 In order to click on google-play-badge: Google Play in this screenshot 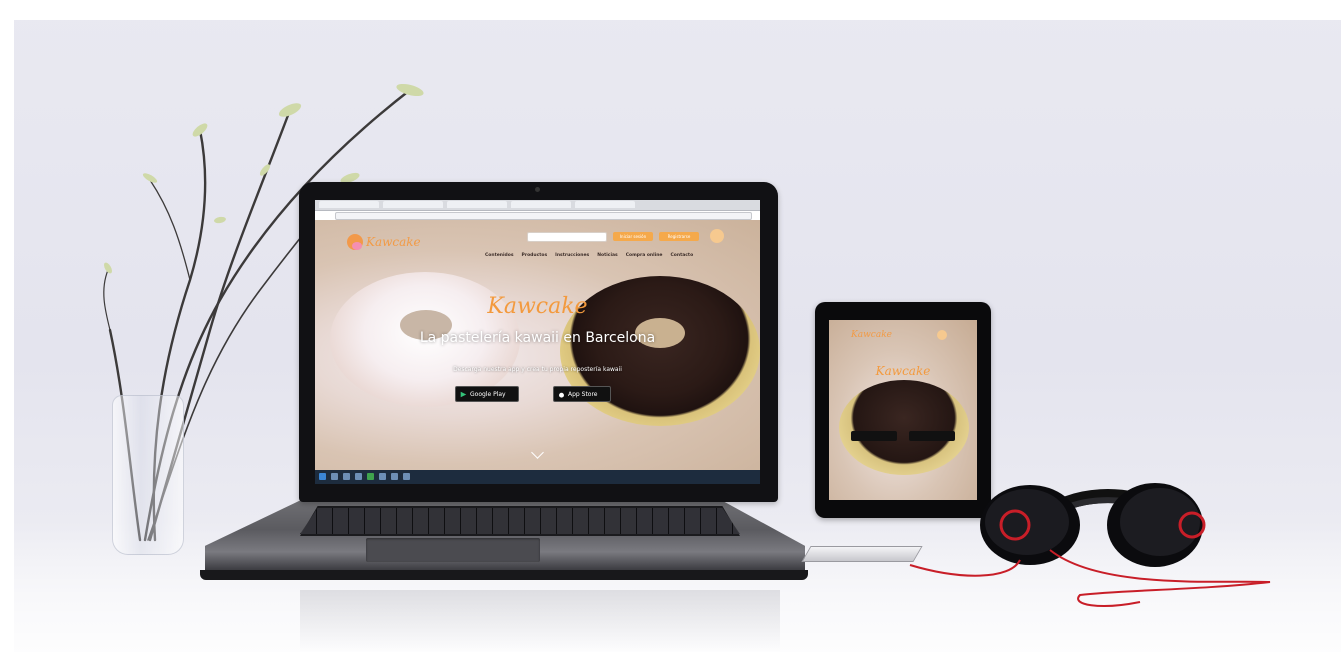, I will do `click(487, 394)`.